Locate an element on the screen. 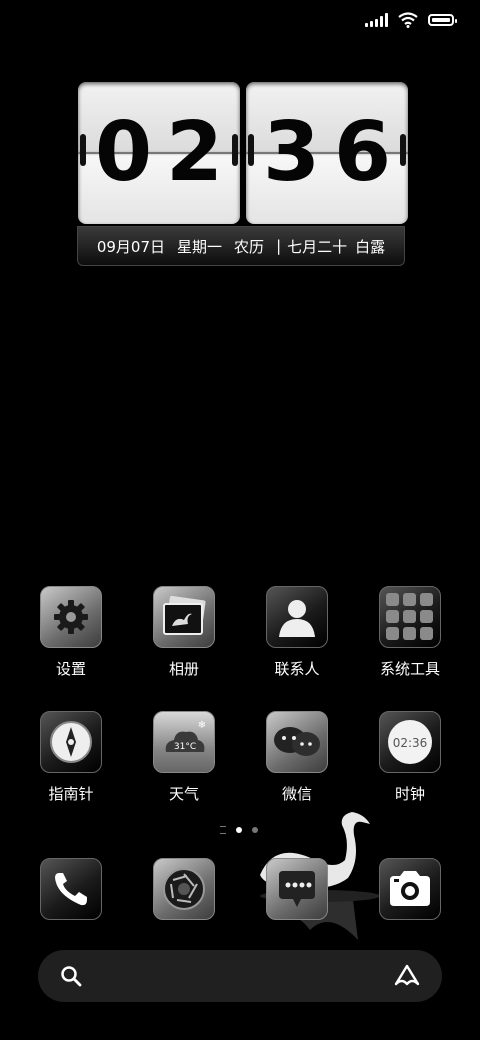 The height and width of the screenshot is (1040, 480). weather-icon: 31°C ❄ is located at coordinates (184, 742).